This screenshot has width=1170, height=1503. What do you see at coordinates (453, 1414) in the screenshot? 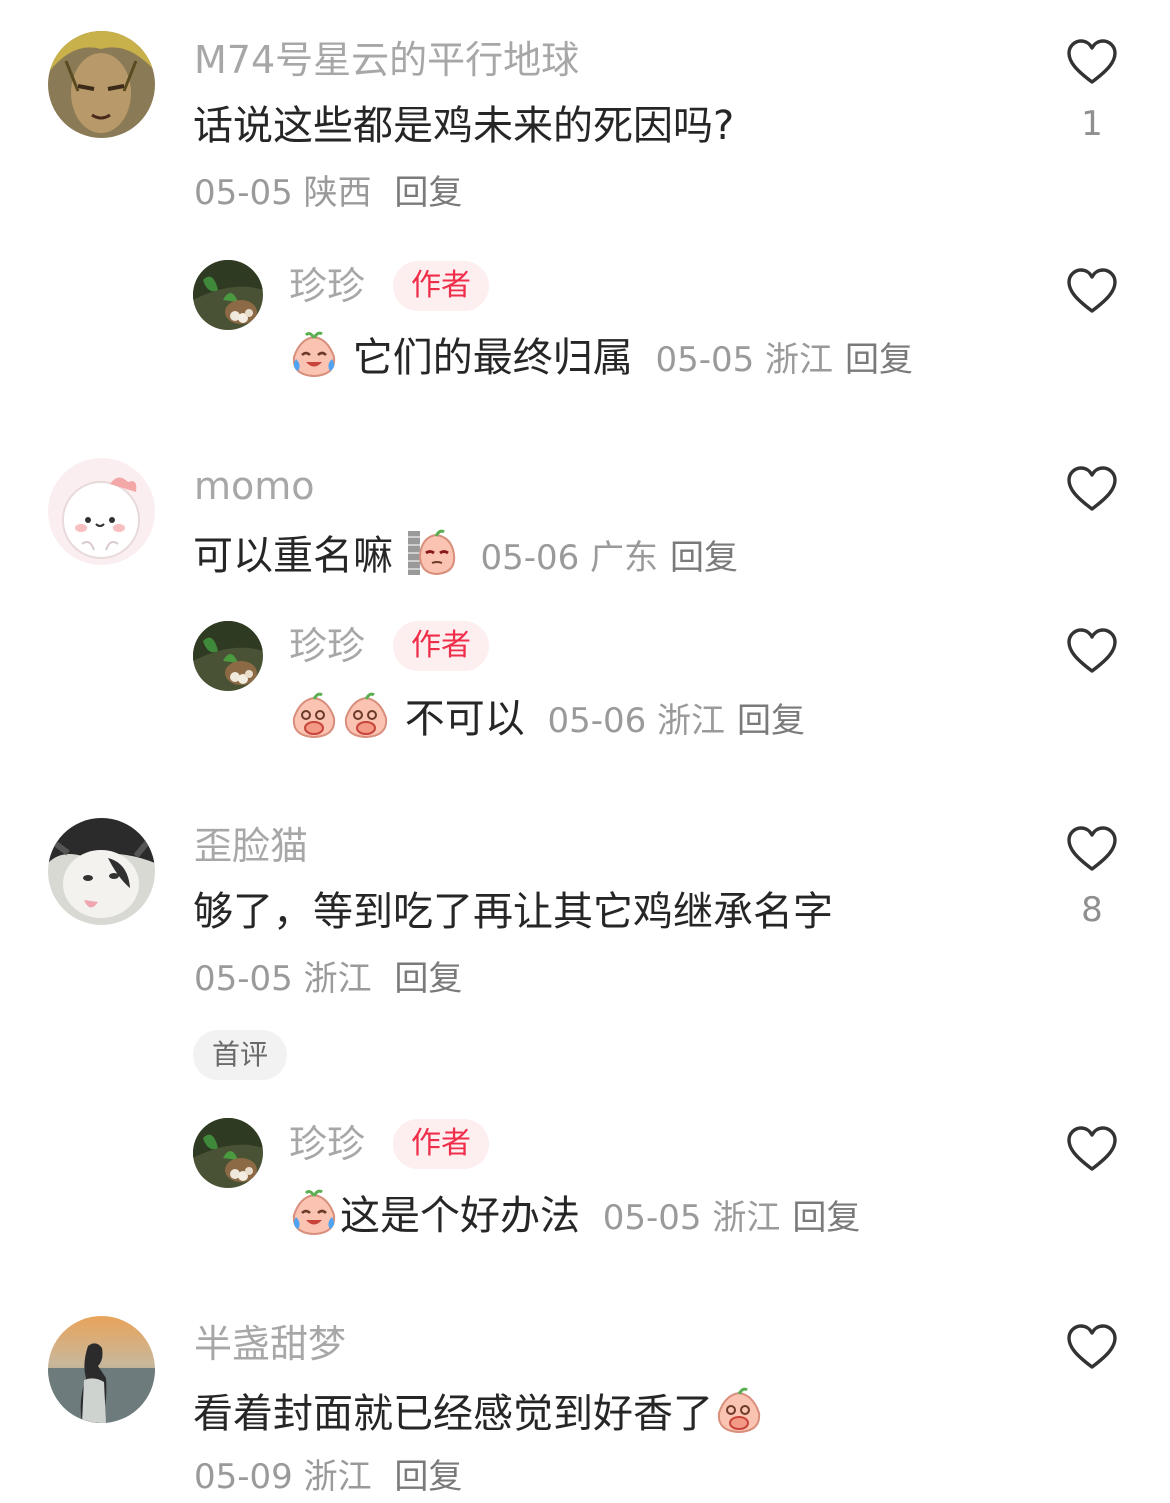
I see `comment-text-content: 看着封面就已经感觉到好香了` at bounding box center [453, 1414].